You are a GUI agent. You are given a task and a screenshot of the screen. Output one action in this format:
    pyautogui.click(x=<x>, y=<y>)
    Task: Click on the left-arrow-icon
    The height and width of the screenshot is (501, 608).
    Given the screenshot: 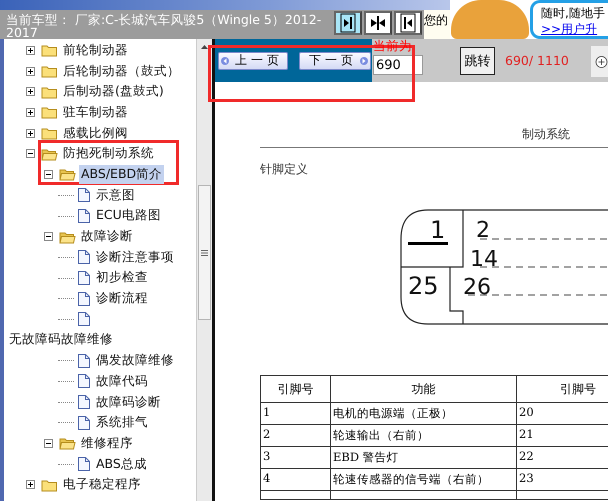 What is the action you would take?
    pyautogui.click(x=225, y=61)
    